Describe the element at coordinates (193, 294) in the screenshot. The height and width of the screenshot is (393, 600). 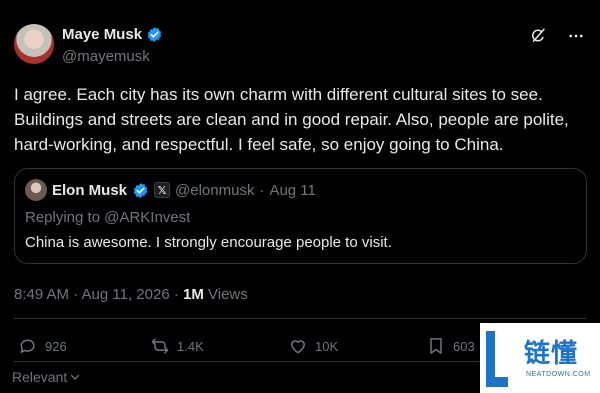
I see `views-count: 1M` at that location.